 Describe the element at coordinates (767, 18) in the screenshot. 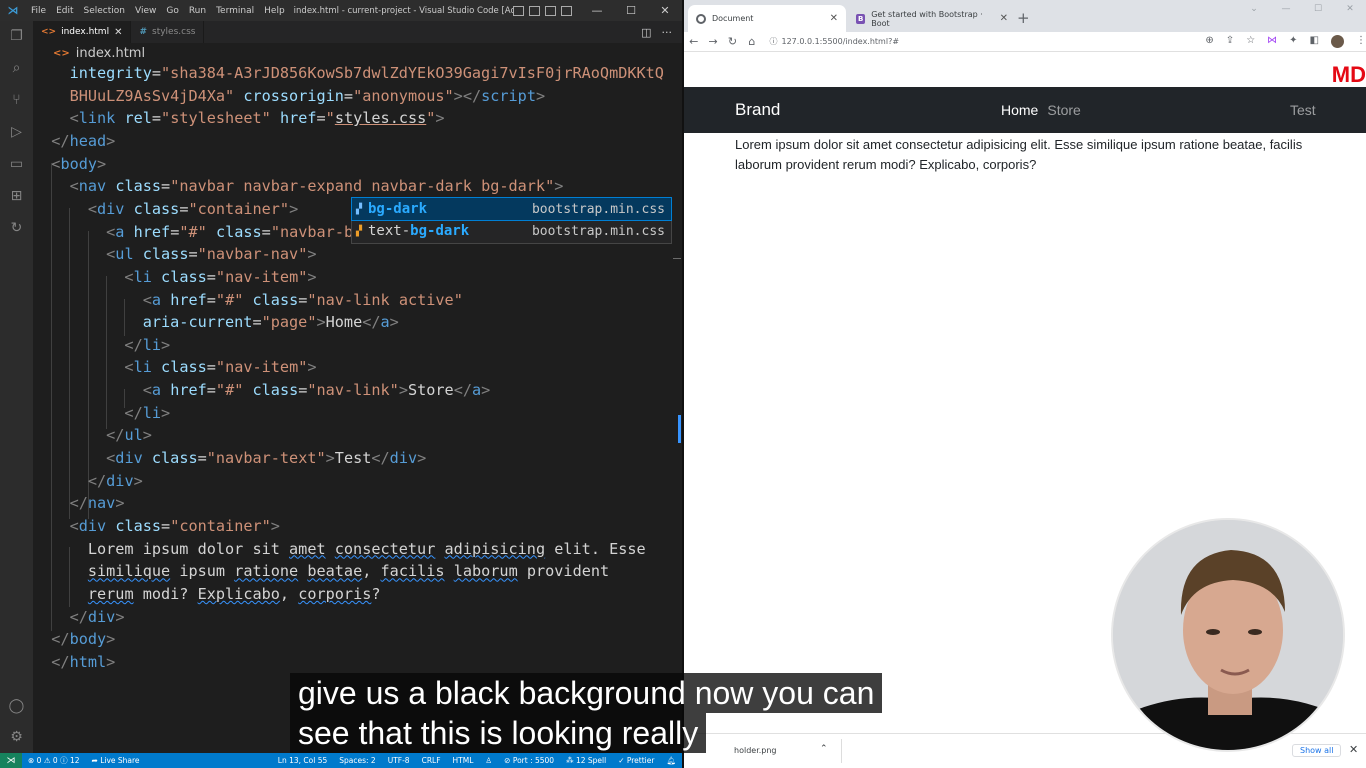

I see `browser-tab-document: Document ✕` at that location.